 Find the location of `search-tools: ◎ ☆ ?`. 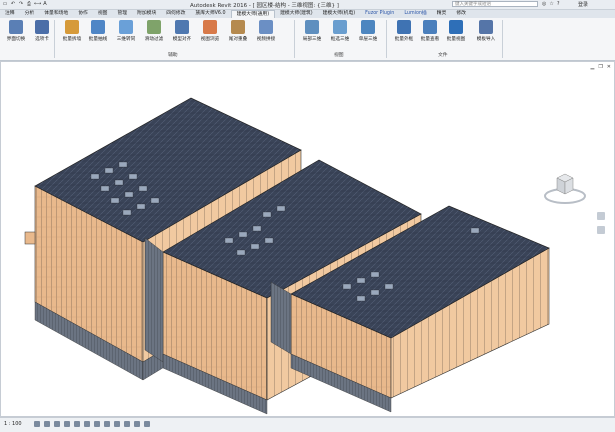

search-tools: ◎ ☆ ? is located at coordinates (551, 4).